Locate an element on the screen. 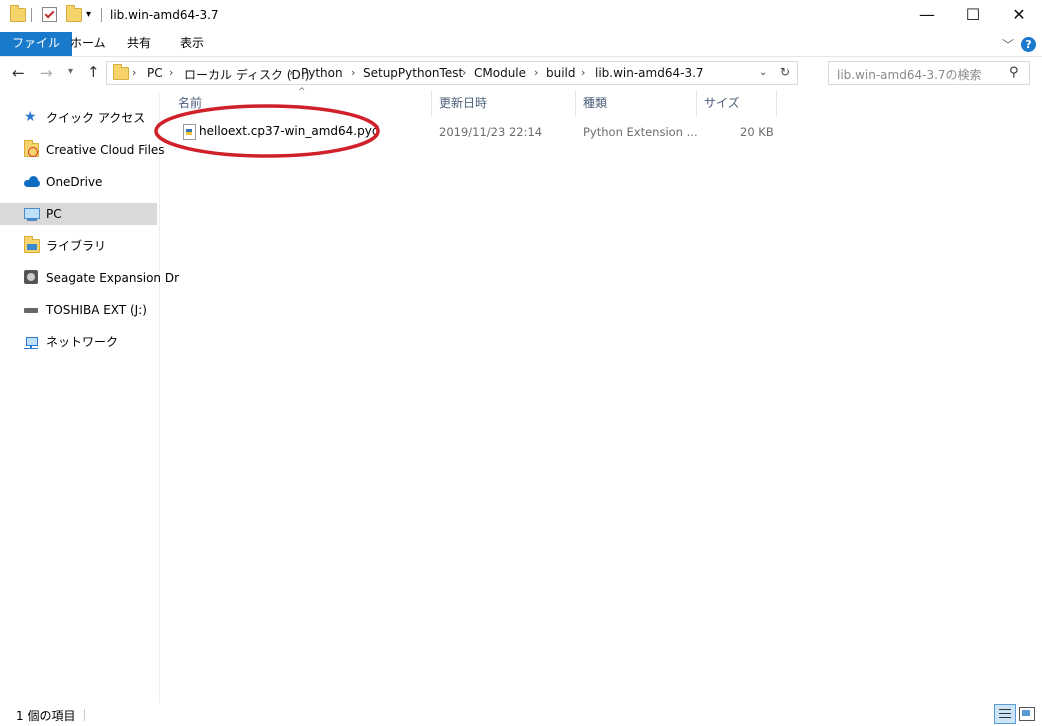  highlight-circle is located at coordinates (267, 131).